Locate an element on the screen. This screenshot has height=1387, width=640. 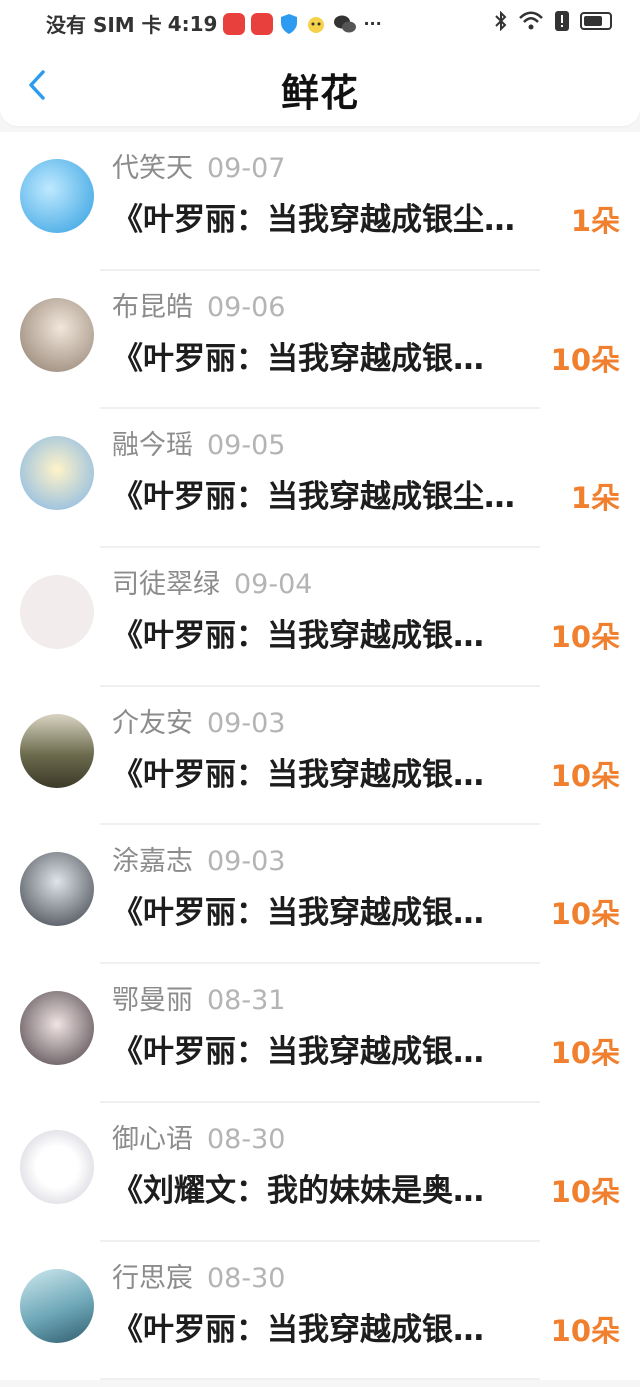
bluetooth-icon is located at coordinates (501, 21).